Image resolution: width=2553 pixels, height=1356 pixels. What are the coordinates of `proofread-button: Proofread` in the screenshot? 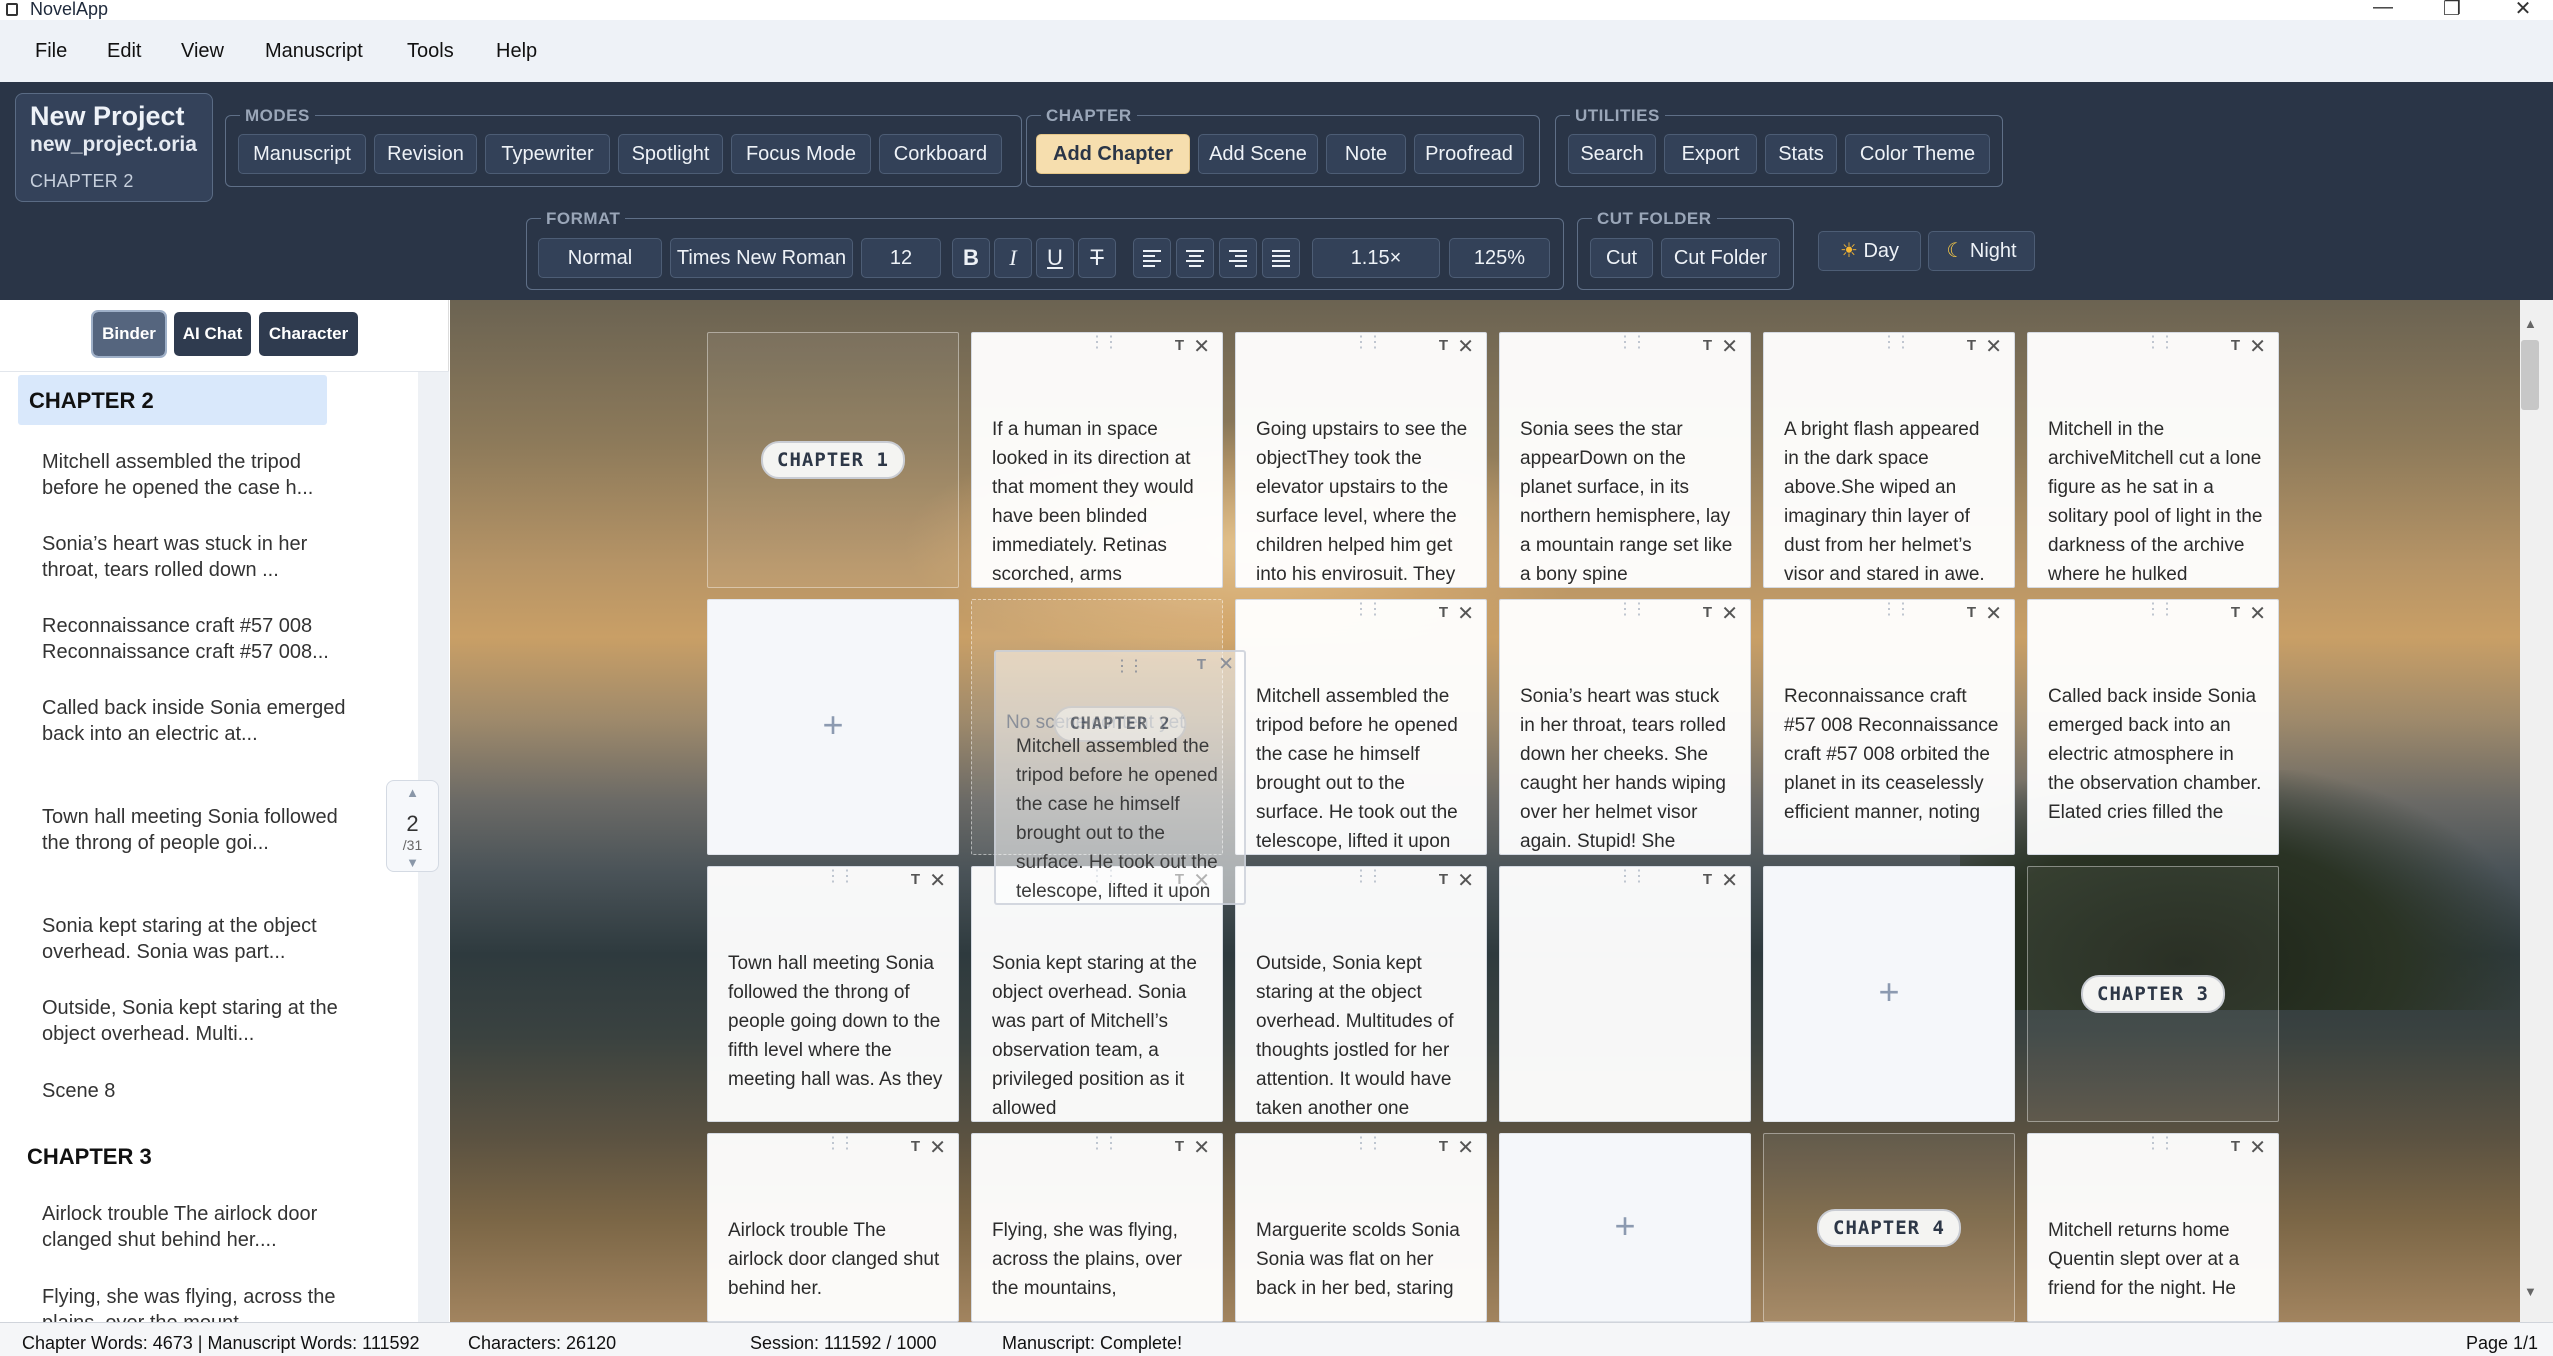 It's located at (1469, 154).